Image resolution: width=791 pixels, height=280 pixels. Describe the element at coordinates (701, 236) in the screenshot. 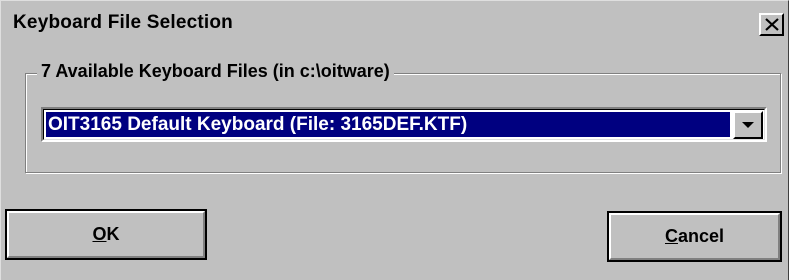

I see `cancel-label-rest: ancel` at that location.